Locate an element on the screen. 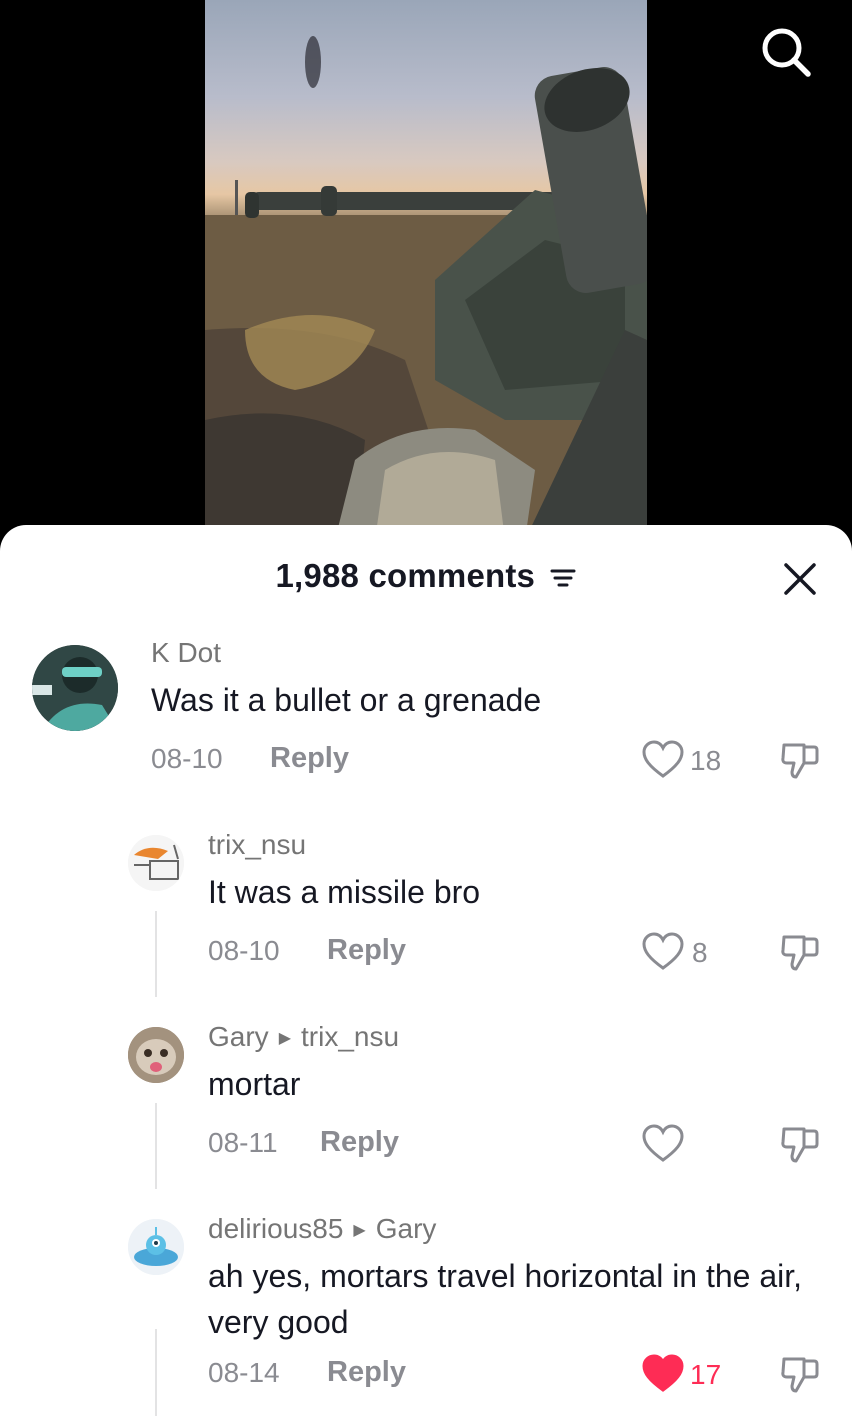 The height and width of the screenshot is (1416, 852). search-button is located at coordinates (786, 52).